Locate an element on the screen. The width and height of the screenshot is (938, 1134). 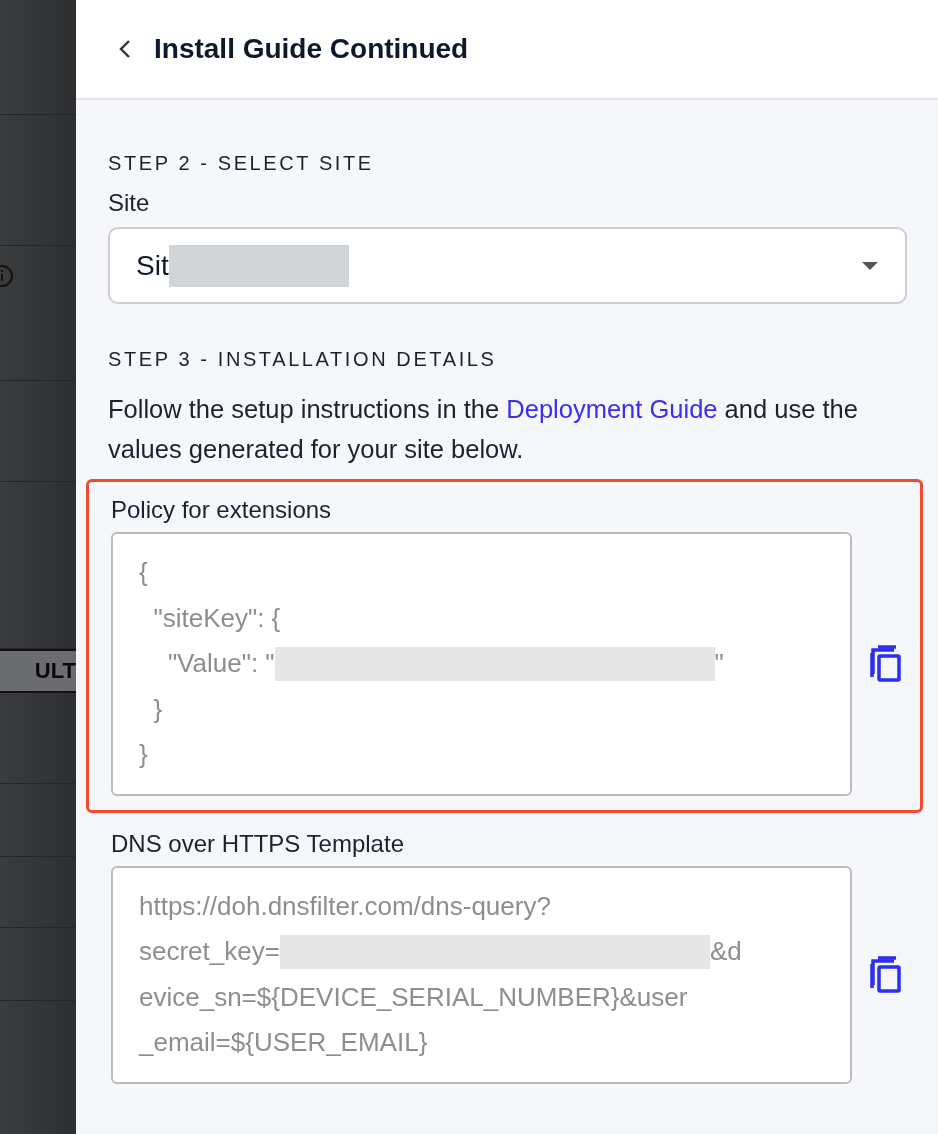
deployment-guide-link: Deployment Guide is located at coordinates (612, 409).